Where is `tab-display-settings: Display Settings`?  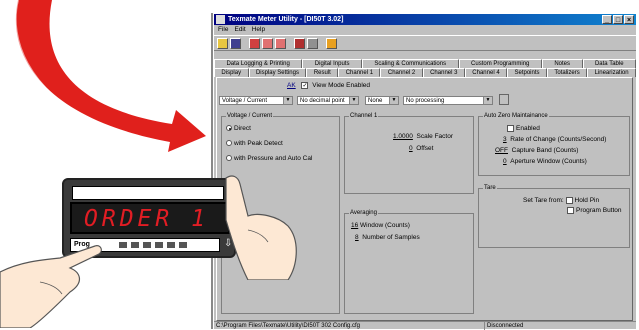 tab-display-settings: Display Settings is located at coordinates (277, 72).